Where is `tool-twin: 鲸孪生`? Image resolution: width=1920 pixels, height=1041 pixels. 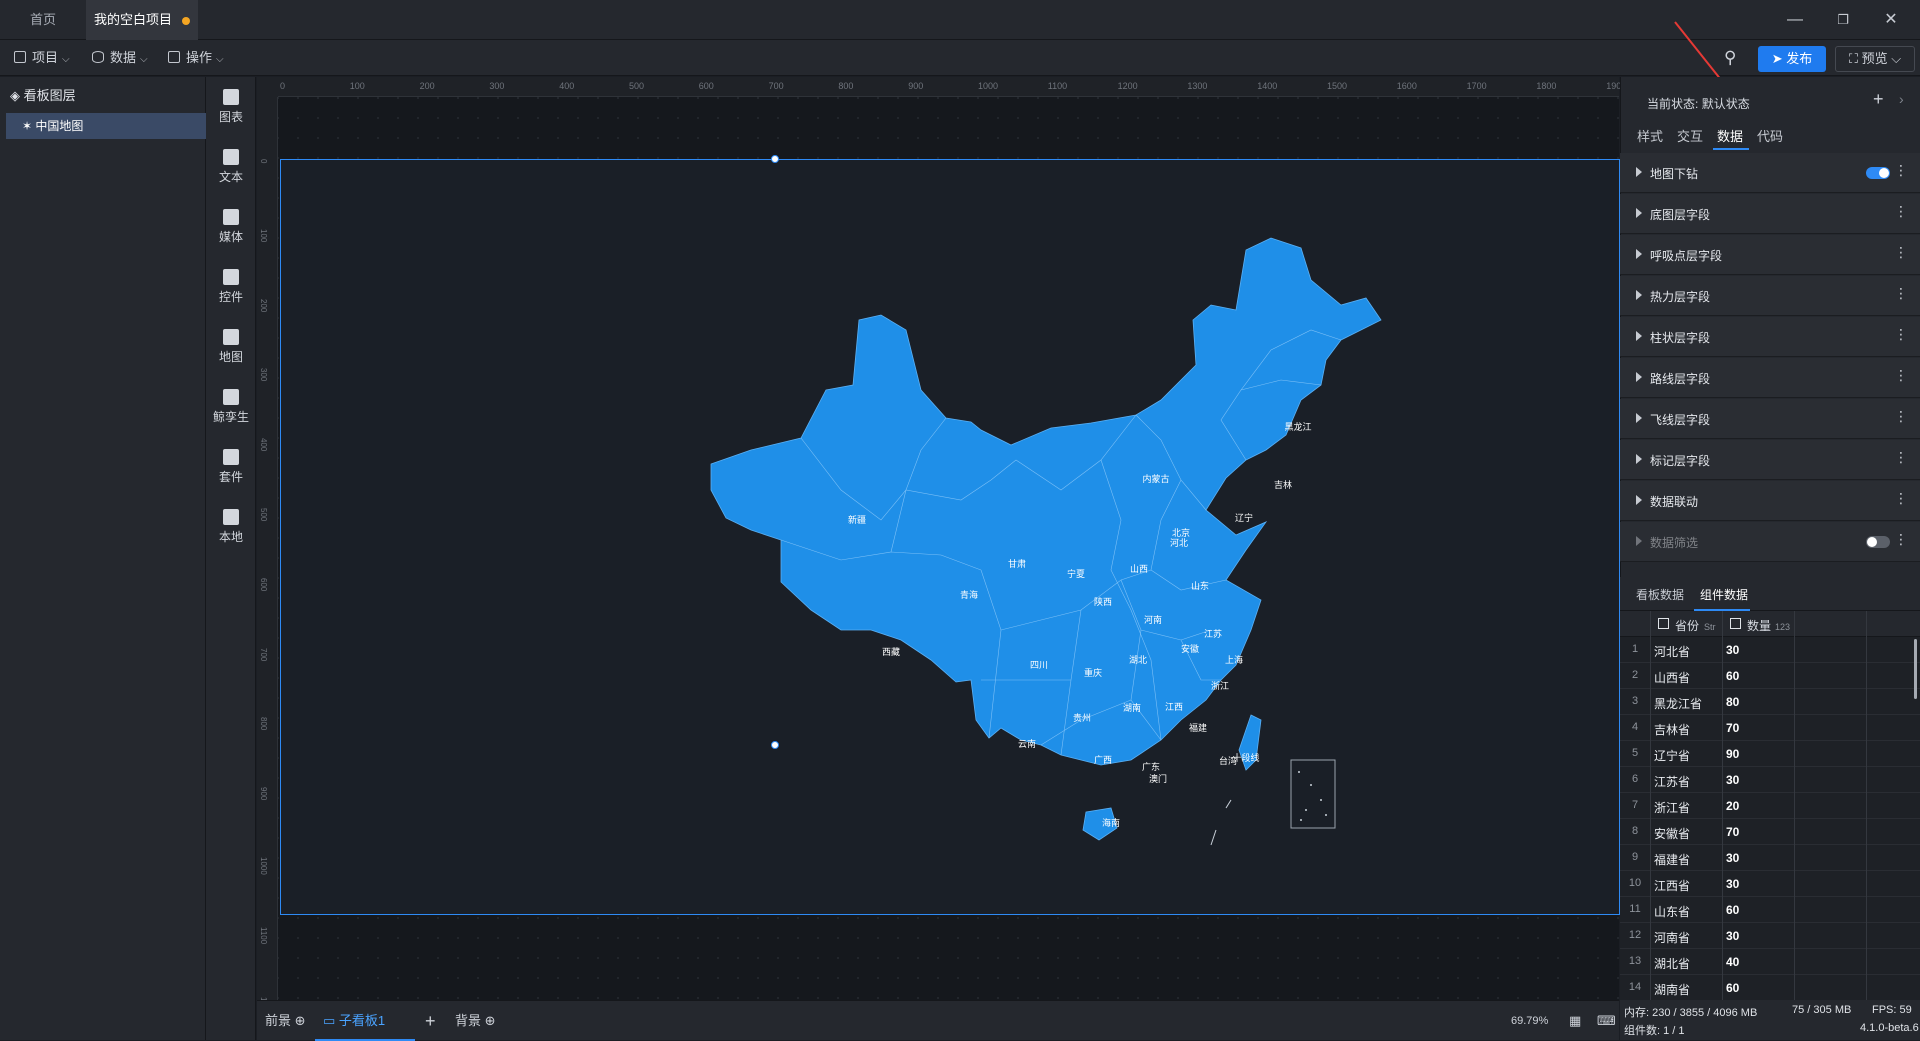
tool-twin: 鲸孪生 is located at coordinates (231, 407).